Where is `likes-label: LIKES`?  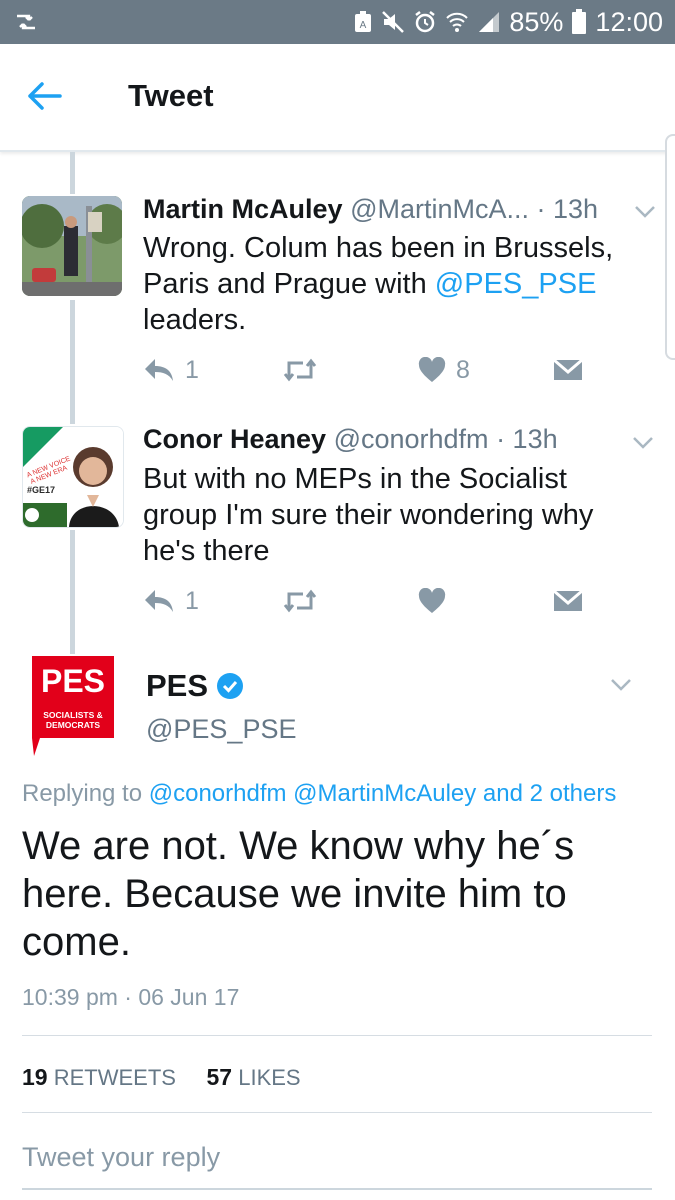
likes-label: LIKES is located at coordinates (269, 1077).